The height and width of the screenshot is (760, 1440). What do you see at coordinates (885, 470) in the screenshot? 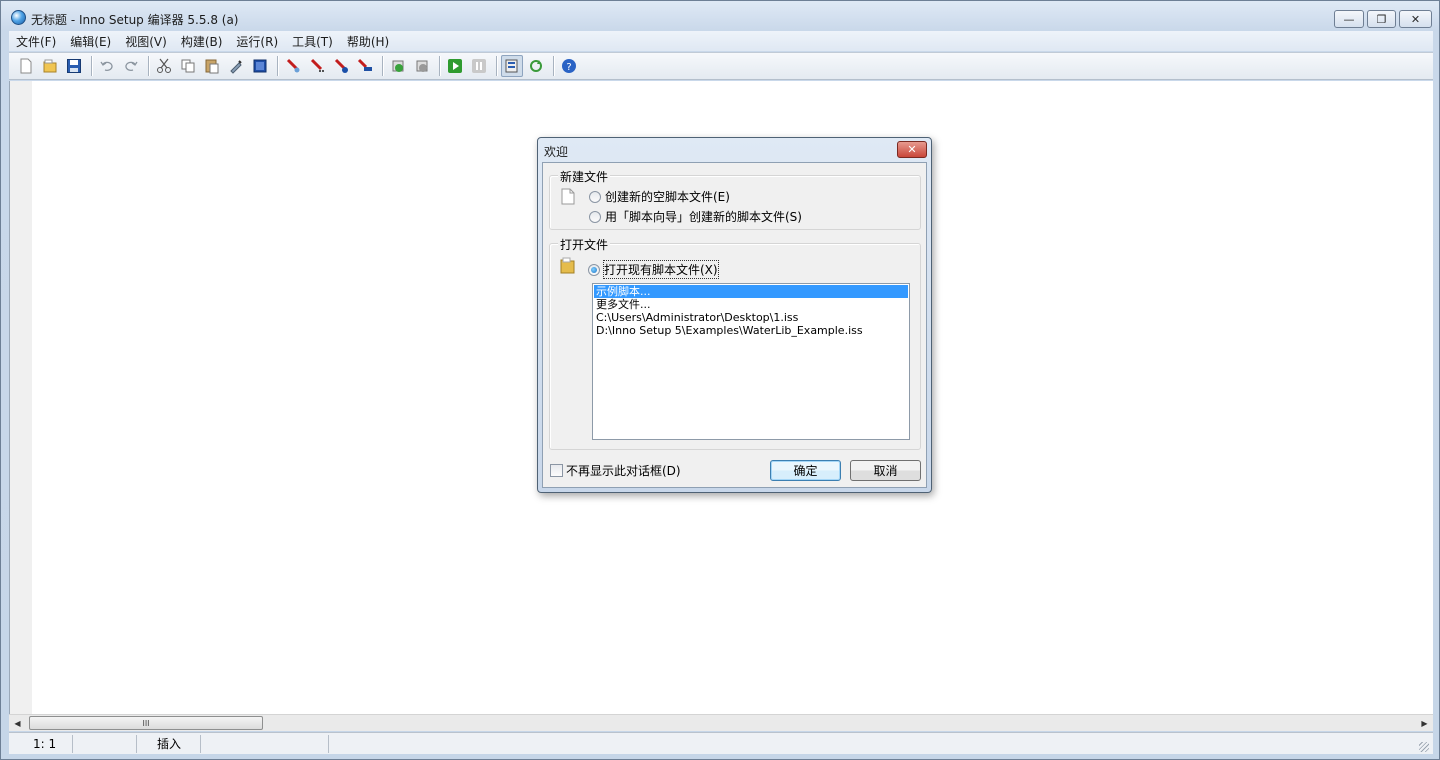
I see `cancel-button: 取消` at bounding box center [885, 470].